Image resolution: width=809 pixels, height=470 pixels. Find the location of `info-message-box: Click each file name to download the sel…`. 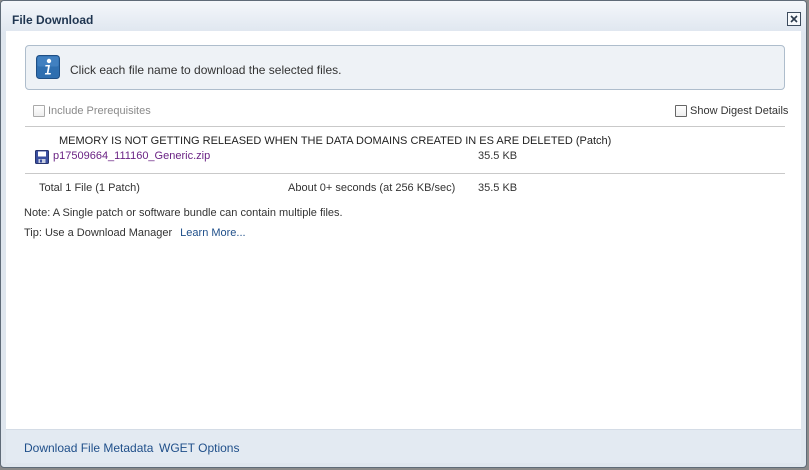

info-message-box: Click each file name to download the sel… is located at coordinates (405, 67).